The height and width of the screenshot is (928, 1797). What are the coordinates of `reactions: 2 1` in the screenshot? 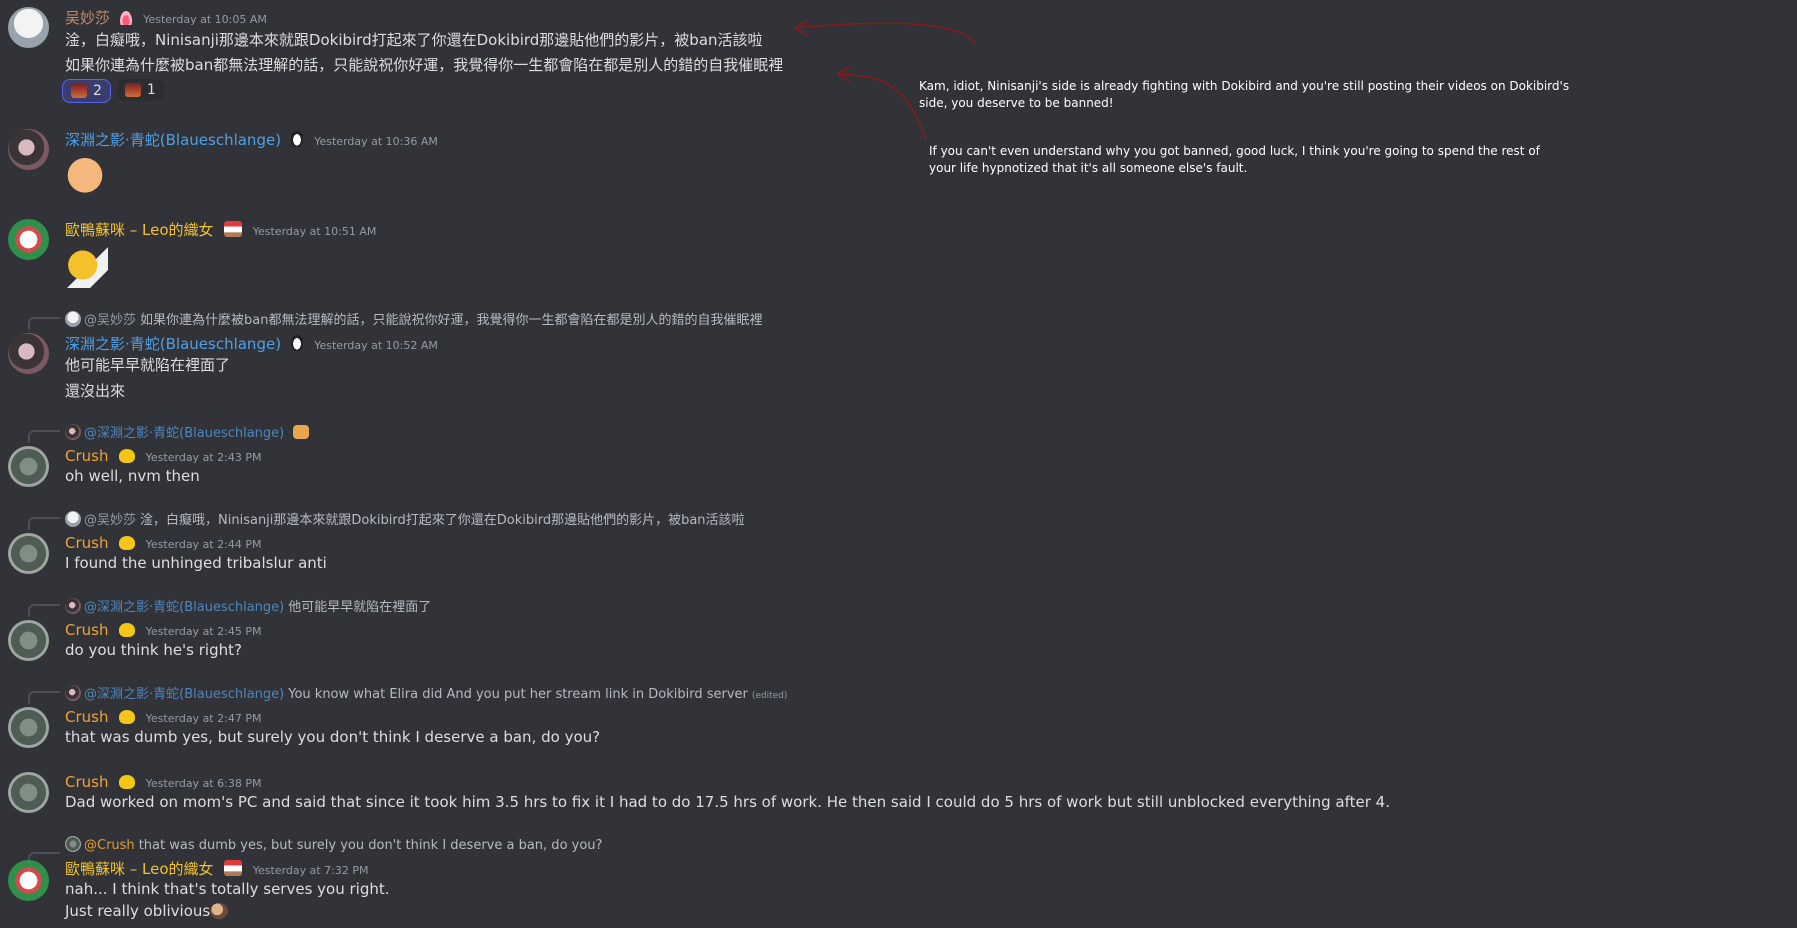 It's located at (113, 91).